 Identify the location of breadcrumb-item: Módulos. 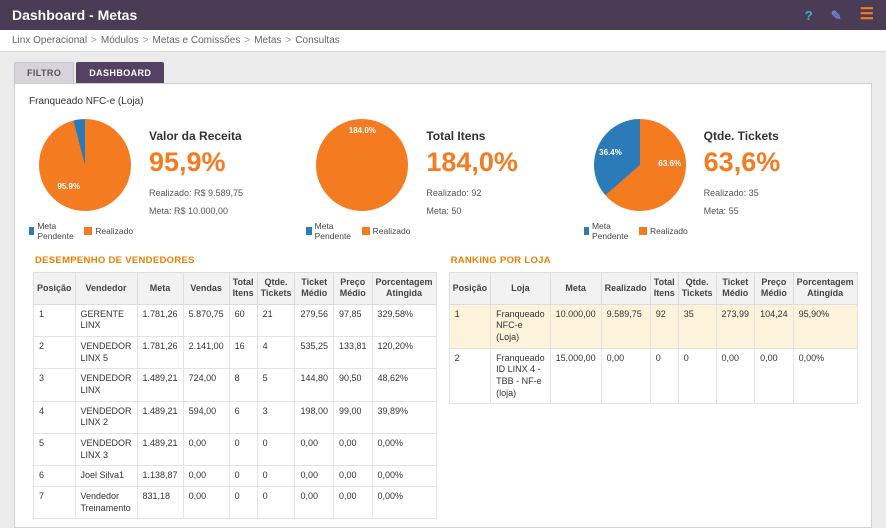
(120, 40).